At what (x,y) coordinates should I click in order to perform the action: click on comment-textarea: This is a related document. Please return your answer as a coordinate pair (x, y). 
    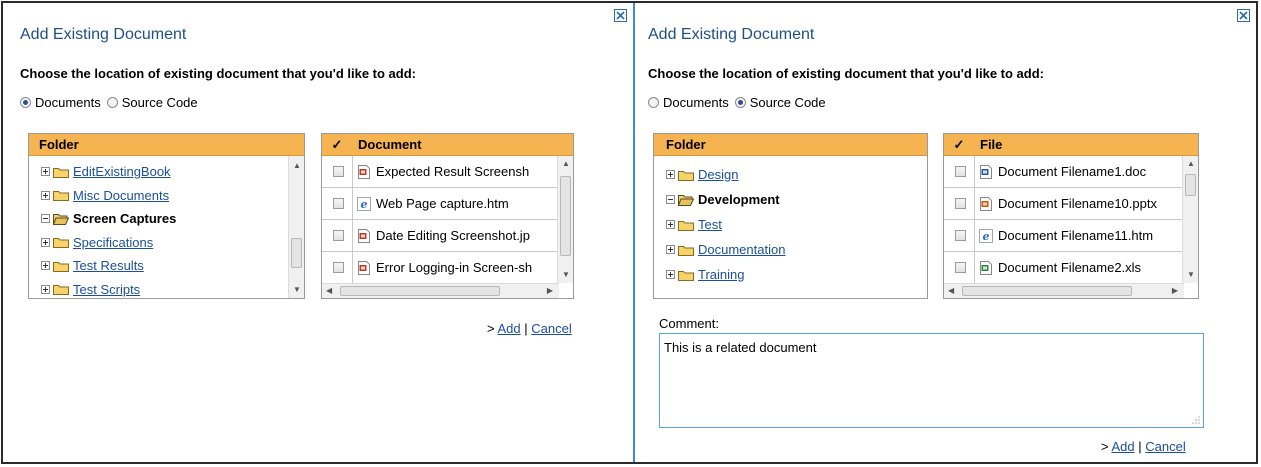
    Looking at the image, I should click on (931, 380).